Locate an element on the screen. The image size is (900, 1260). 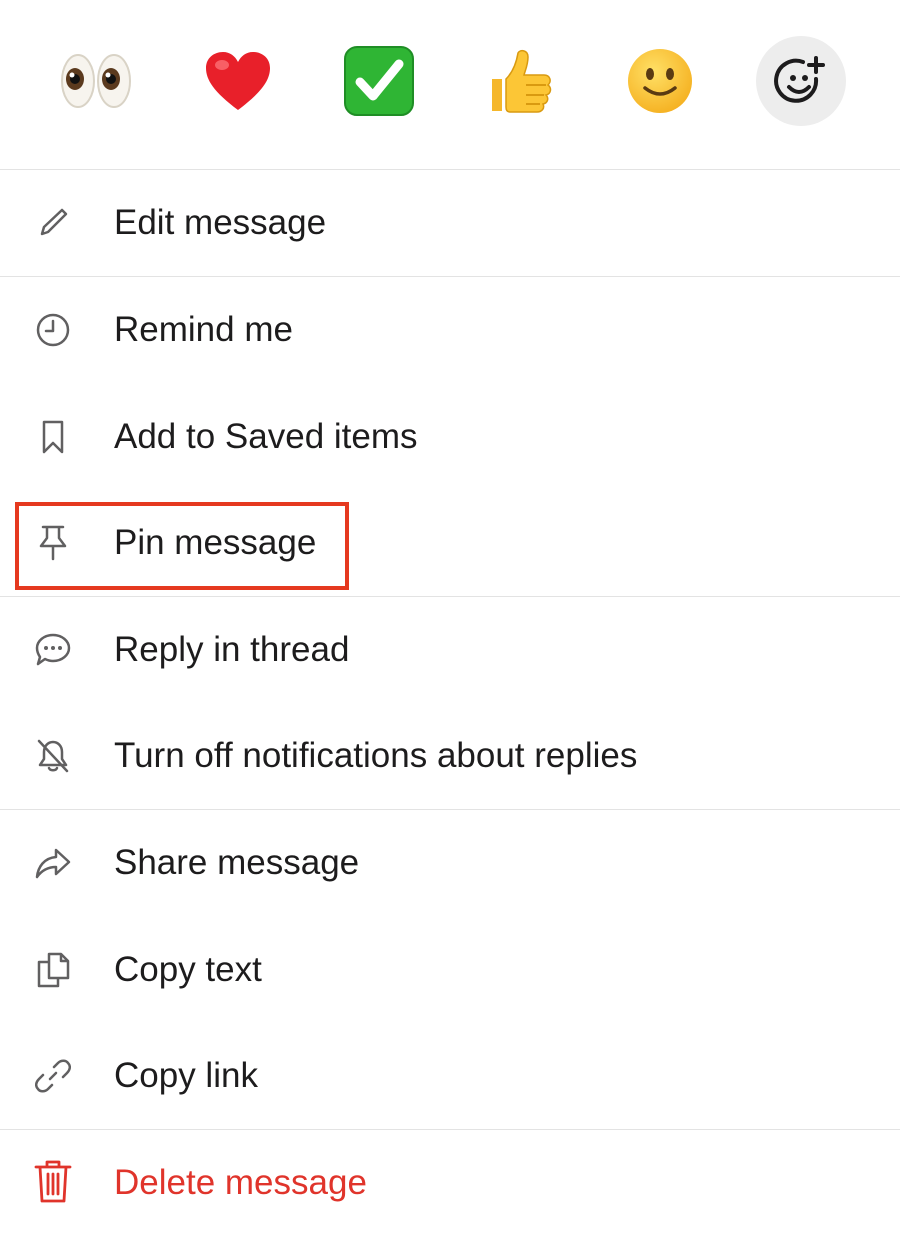
pin-message-item: Pin message is located at coordinates (450, 542).